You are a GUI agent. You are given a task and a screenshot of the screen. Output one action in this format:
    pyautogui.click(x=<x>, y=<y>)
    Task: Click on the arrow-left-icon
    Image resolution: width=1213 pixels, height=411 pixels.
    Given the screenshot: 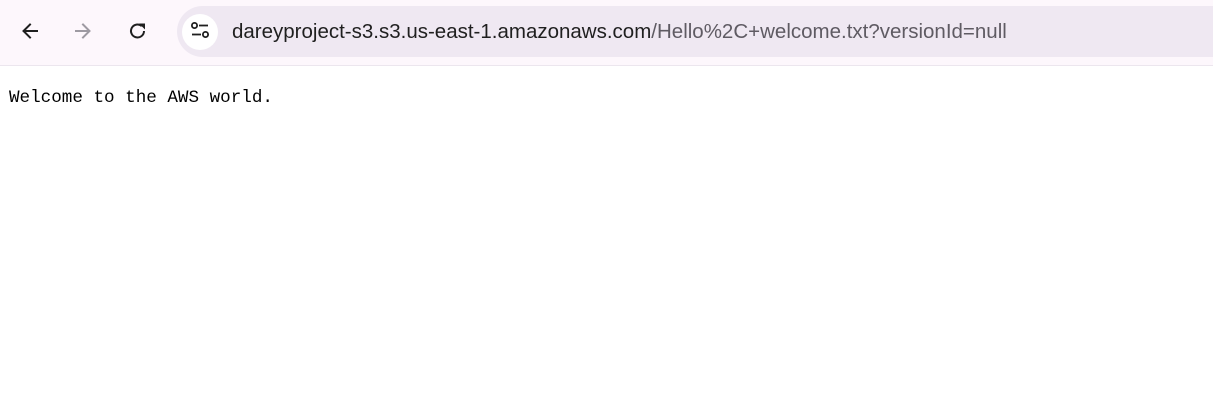 What is the action you would take?
    pyautogui.click(x=30, y=31)
    